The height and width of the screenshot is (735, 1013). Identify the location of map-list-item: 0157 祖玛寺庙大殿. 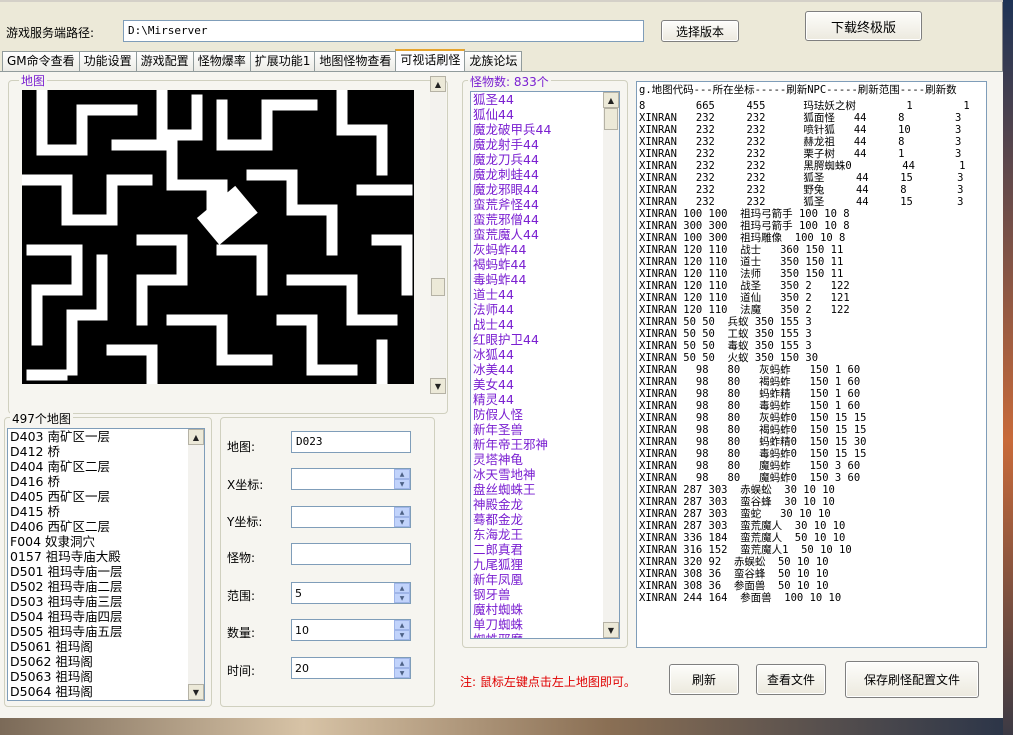
(106, 556).